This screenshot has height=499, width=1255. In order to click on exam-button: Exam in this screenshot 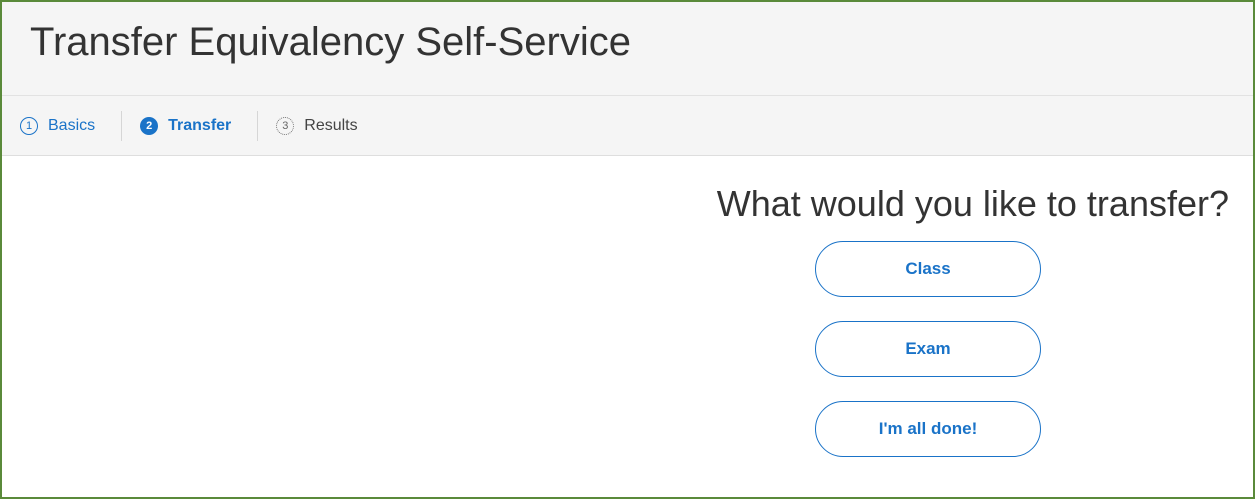, I will do `click(928, 349)`.